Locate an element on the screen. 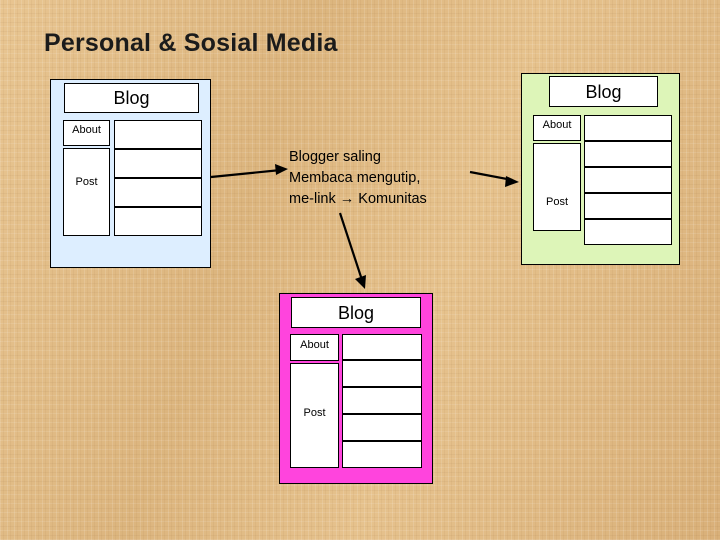  blog-card-right-title: Blog is located at coordinates (603, 91).